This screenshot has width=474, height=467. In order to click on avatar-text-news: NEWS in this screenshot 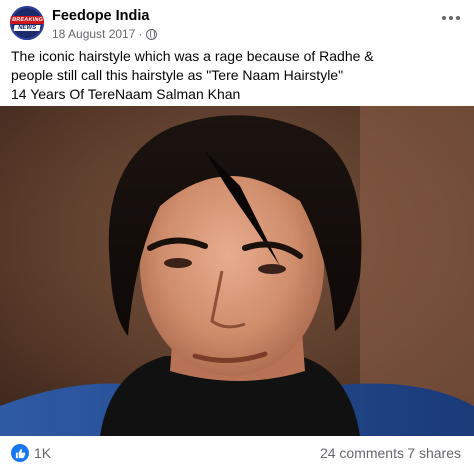, I will do `click(27, 27)`.